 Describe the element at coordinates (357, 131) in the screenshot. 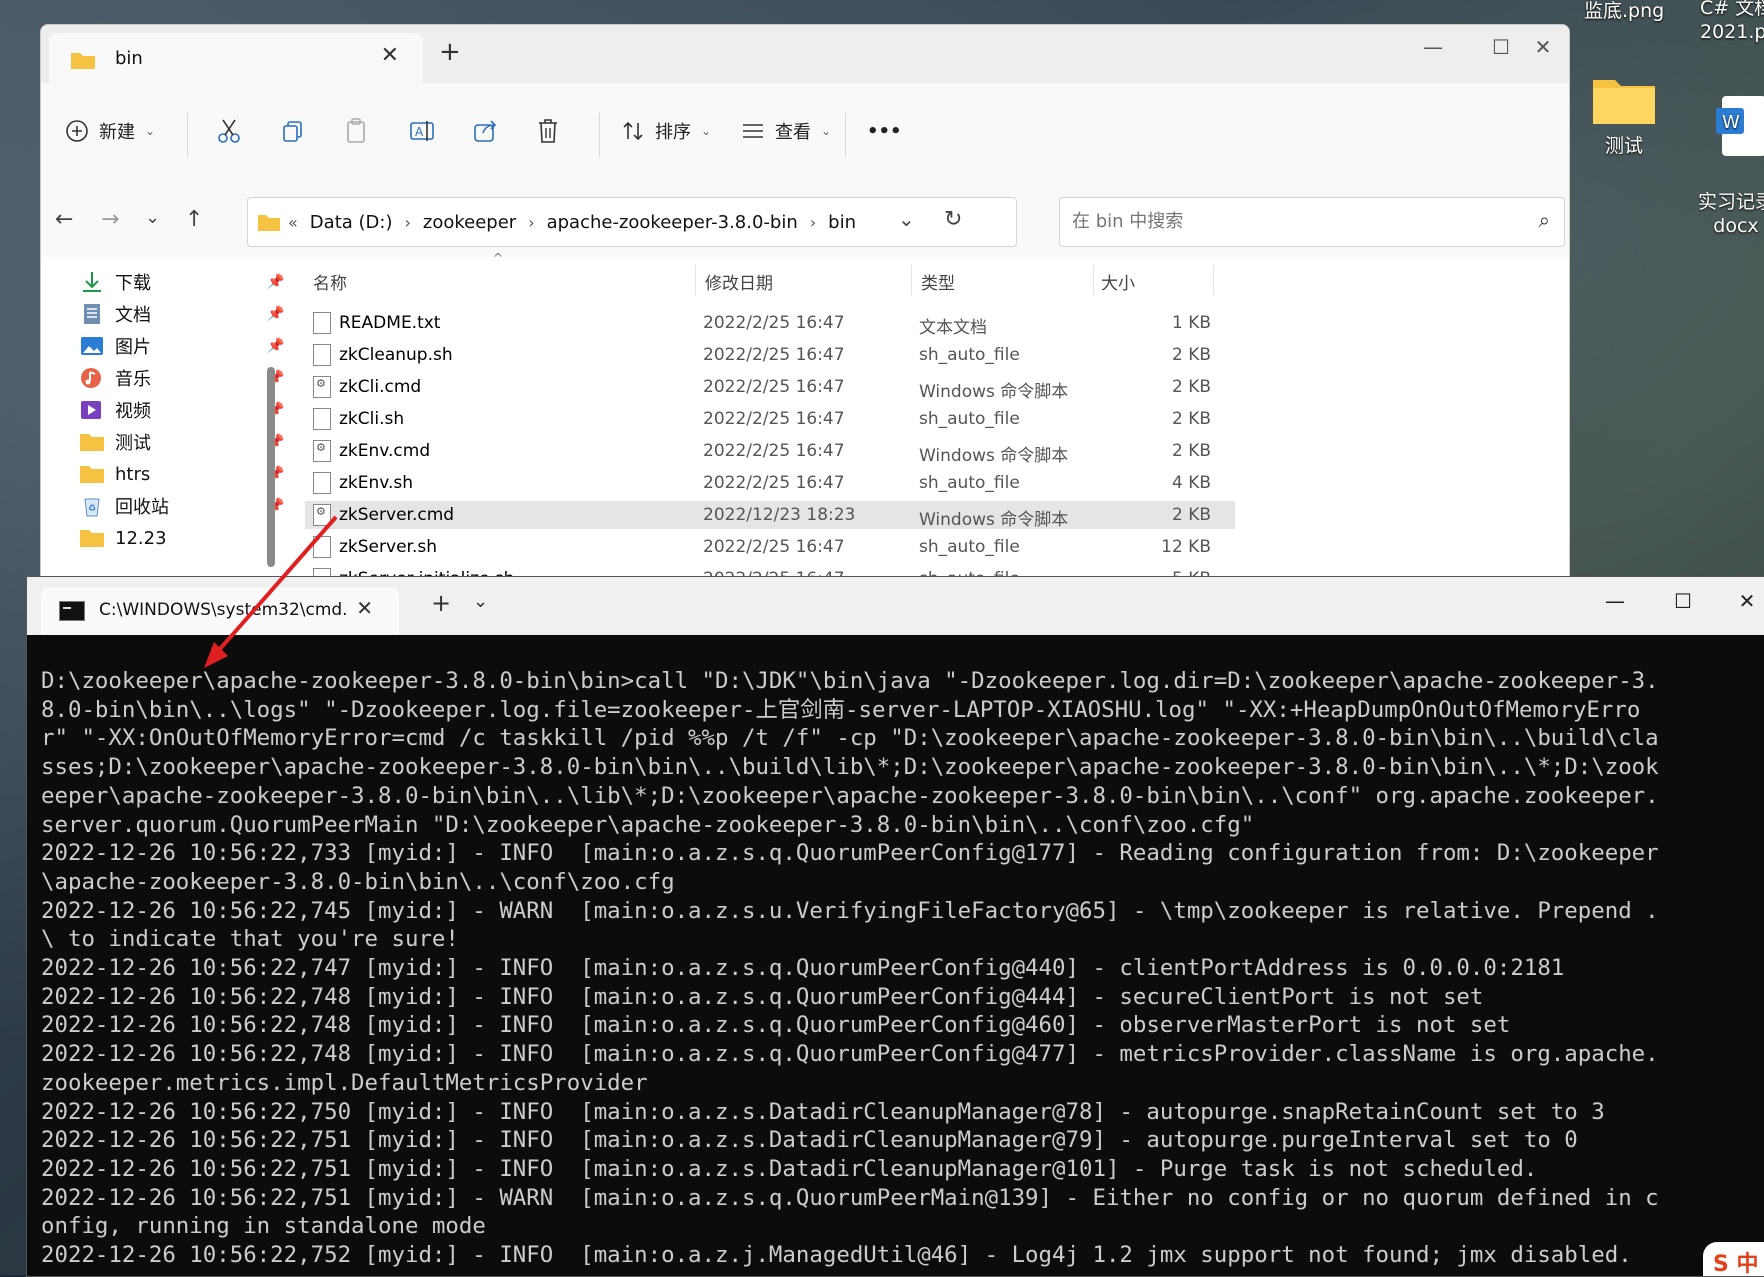

I see `paste-button` at that location.